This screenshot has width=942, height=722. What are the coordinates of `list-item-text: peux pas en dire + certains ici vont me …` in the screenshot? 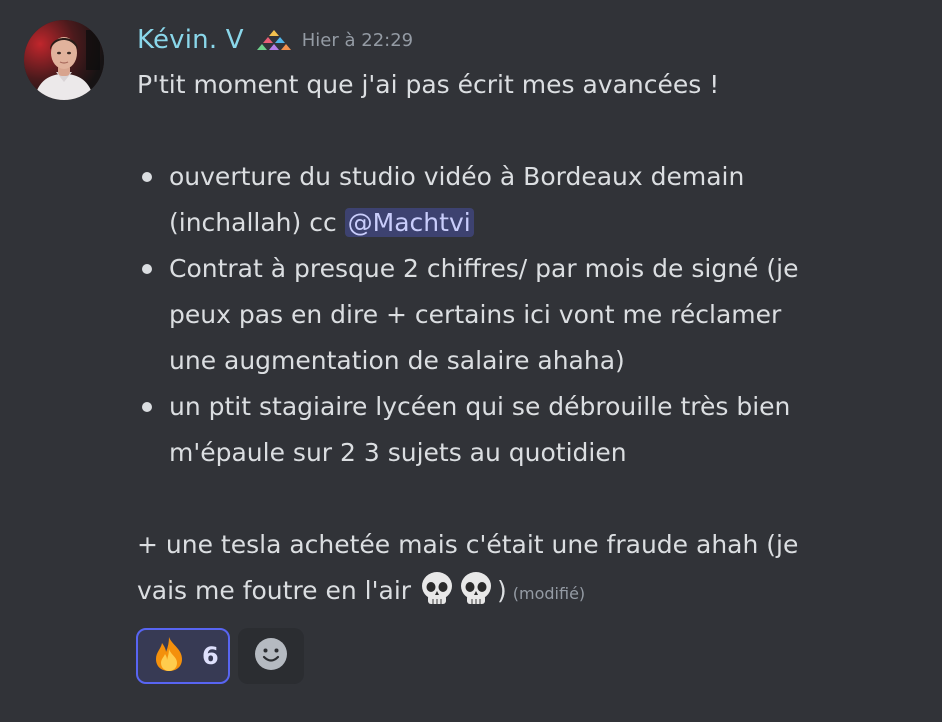 It's located at (475, 314).